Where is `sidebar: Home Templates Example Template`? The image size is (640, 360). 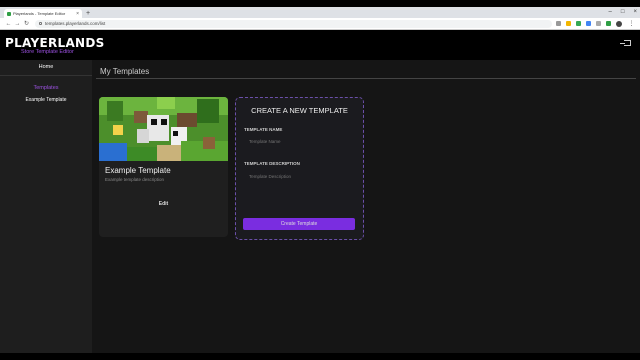 sidebar: Home Templates Example Template is located at coordinates (46, 206).